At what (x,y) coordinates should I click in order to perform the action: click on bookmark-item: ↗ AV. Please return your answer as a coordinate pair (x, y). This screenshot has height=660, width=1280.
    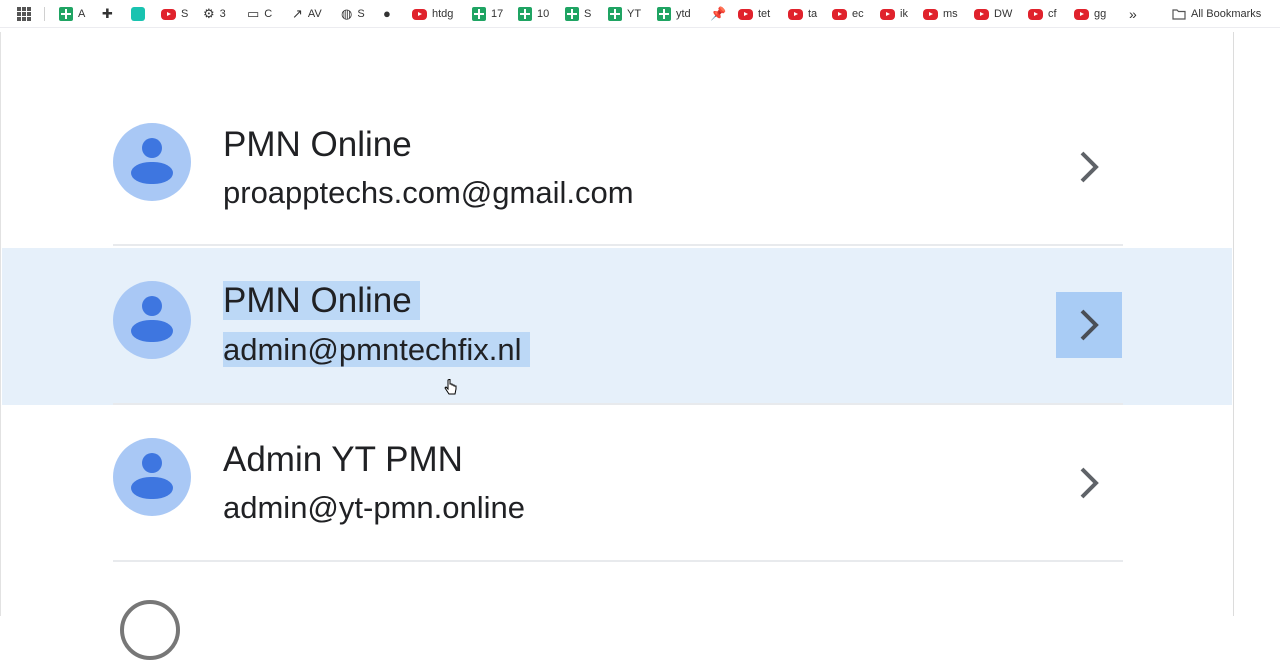
    Looking at the image, I should click on (307, 14).